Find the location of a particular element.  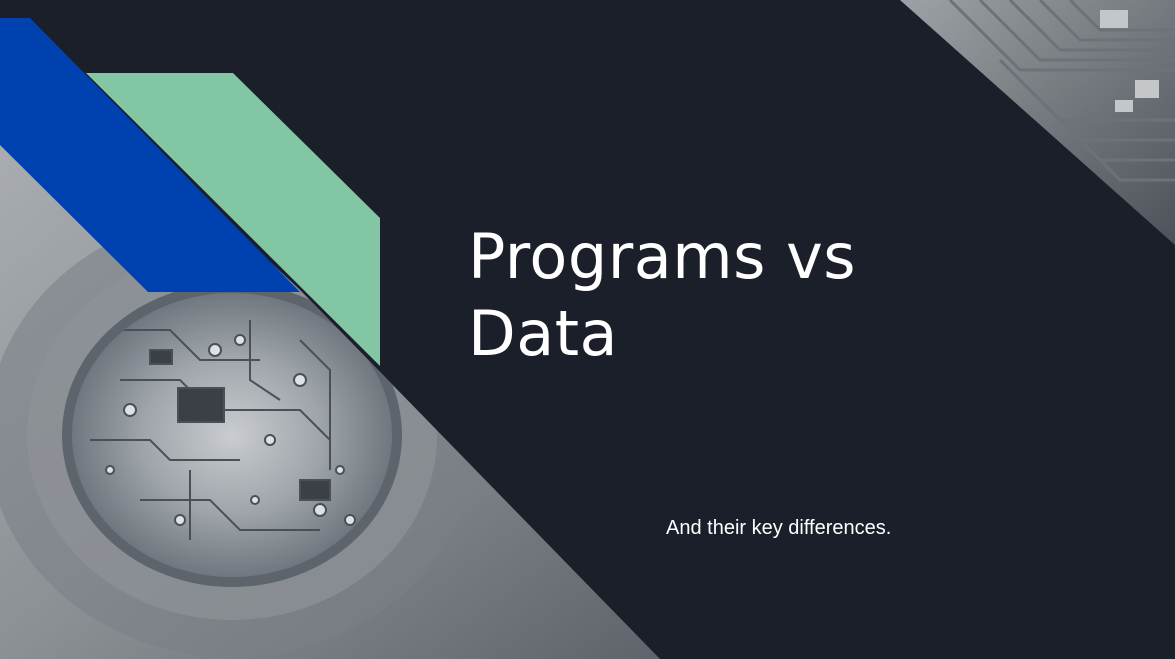

slide-title-line-2: Data is located at coordinates (543, 333).